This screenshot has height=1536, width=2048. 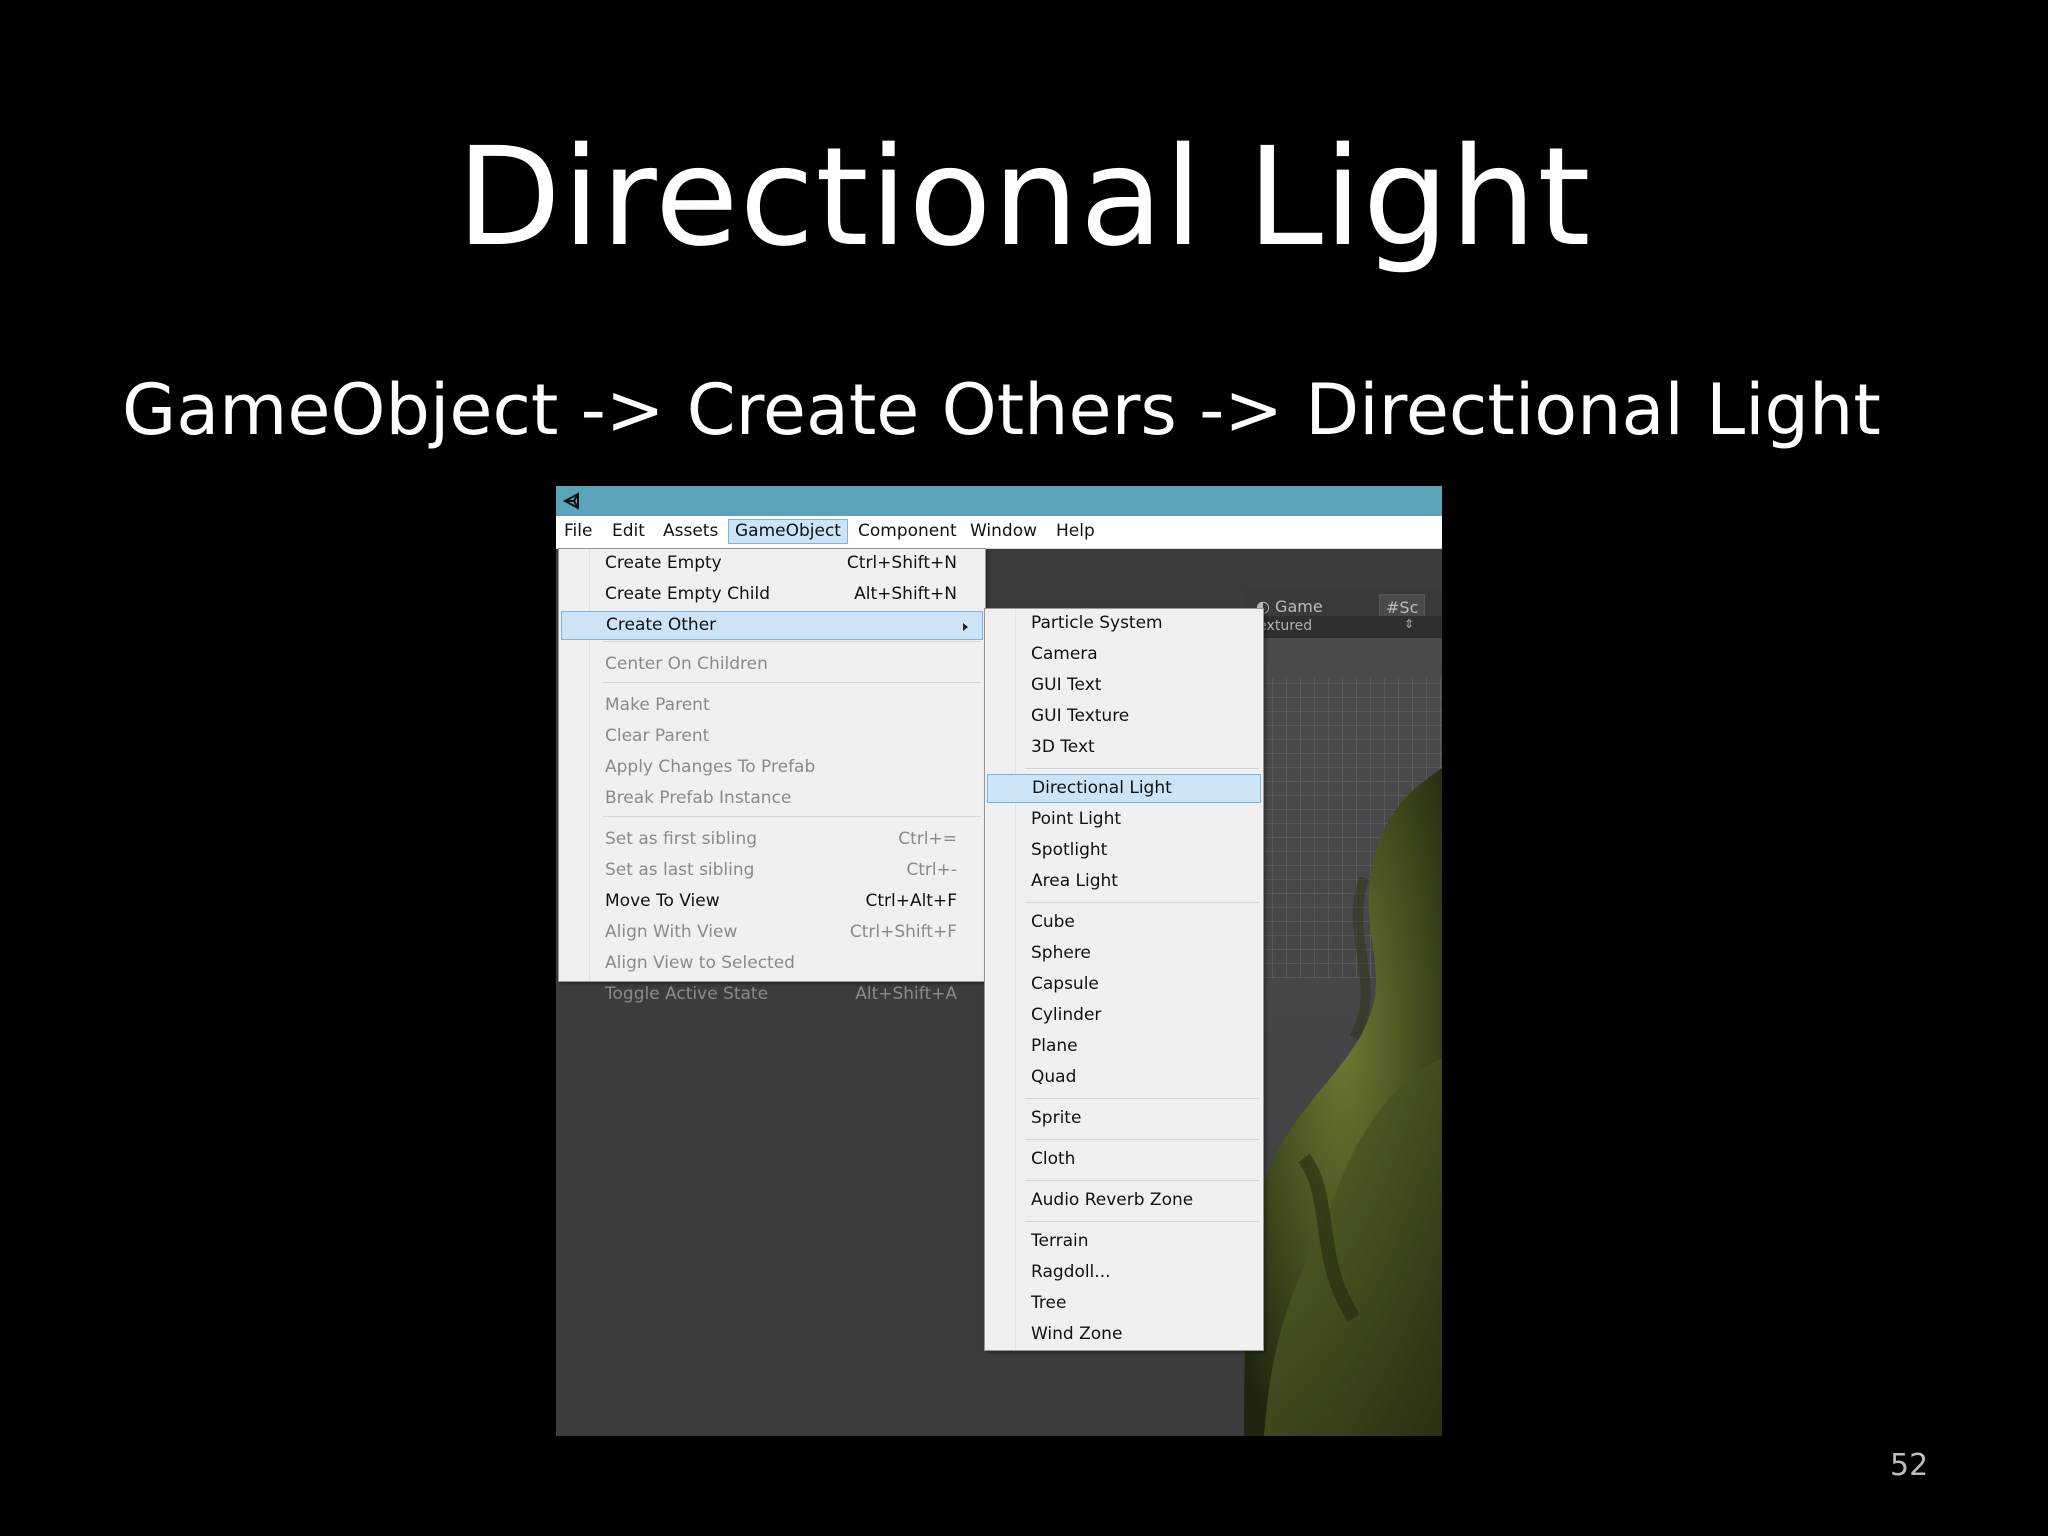 I want to click on menu-help: Help, so click(x=1075, y=531).